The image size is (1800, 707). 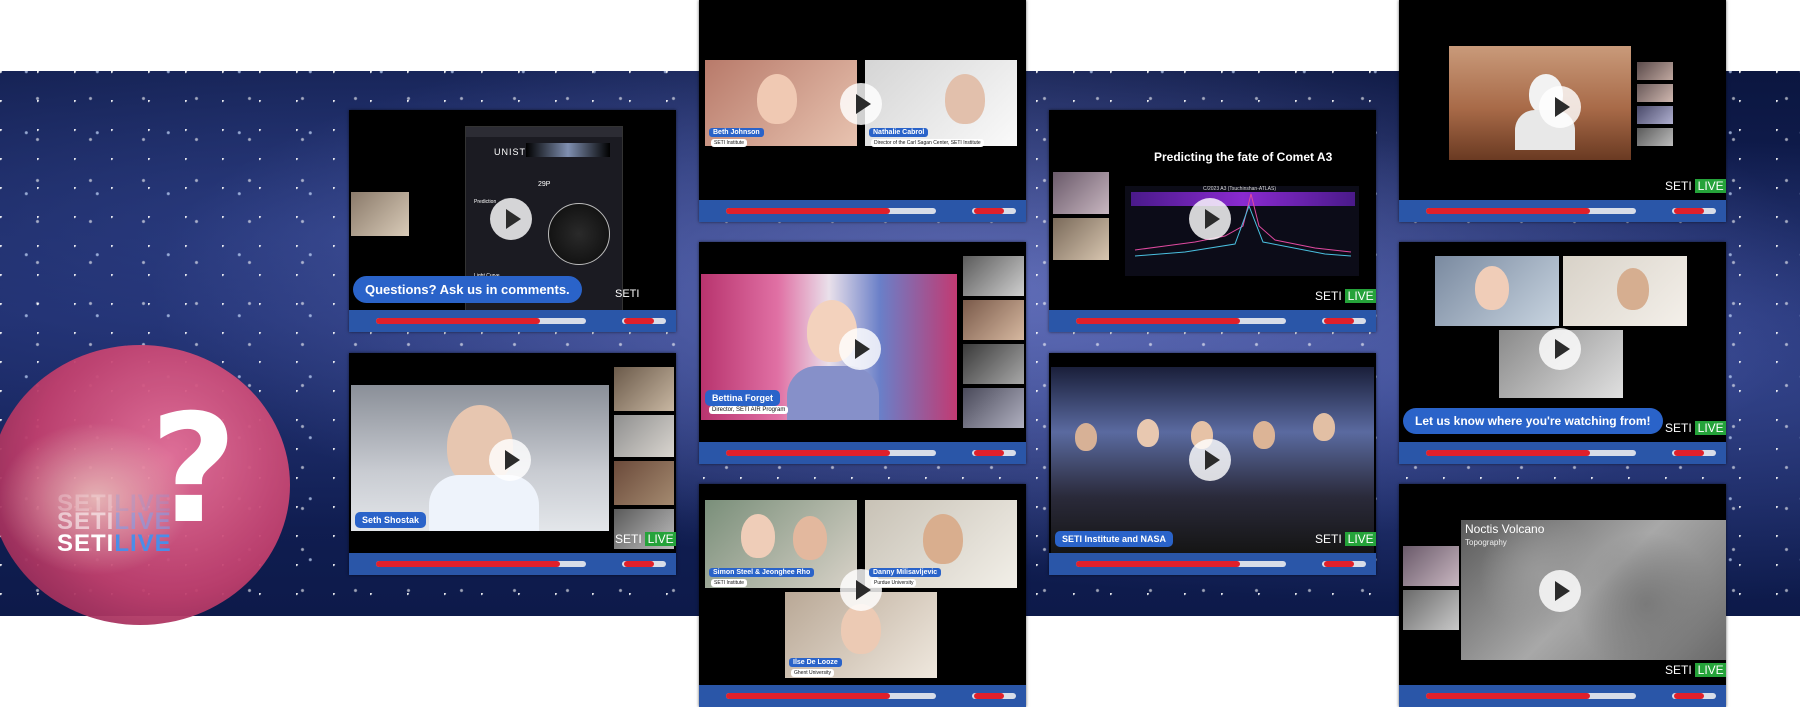 I want to click on main-speaker-video, so click(x=480, y=458).